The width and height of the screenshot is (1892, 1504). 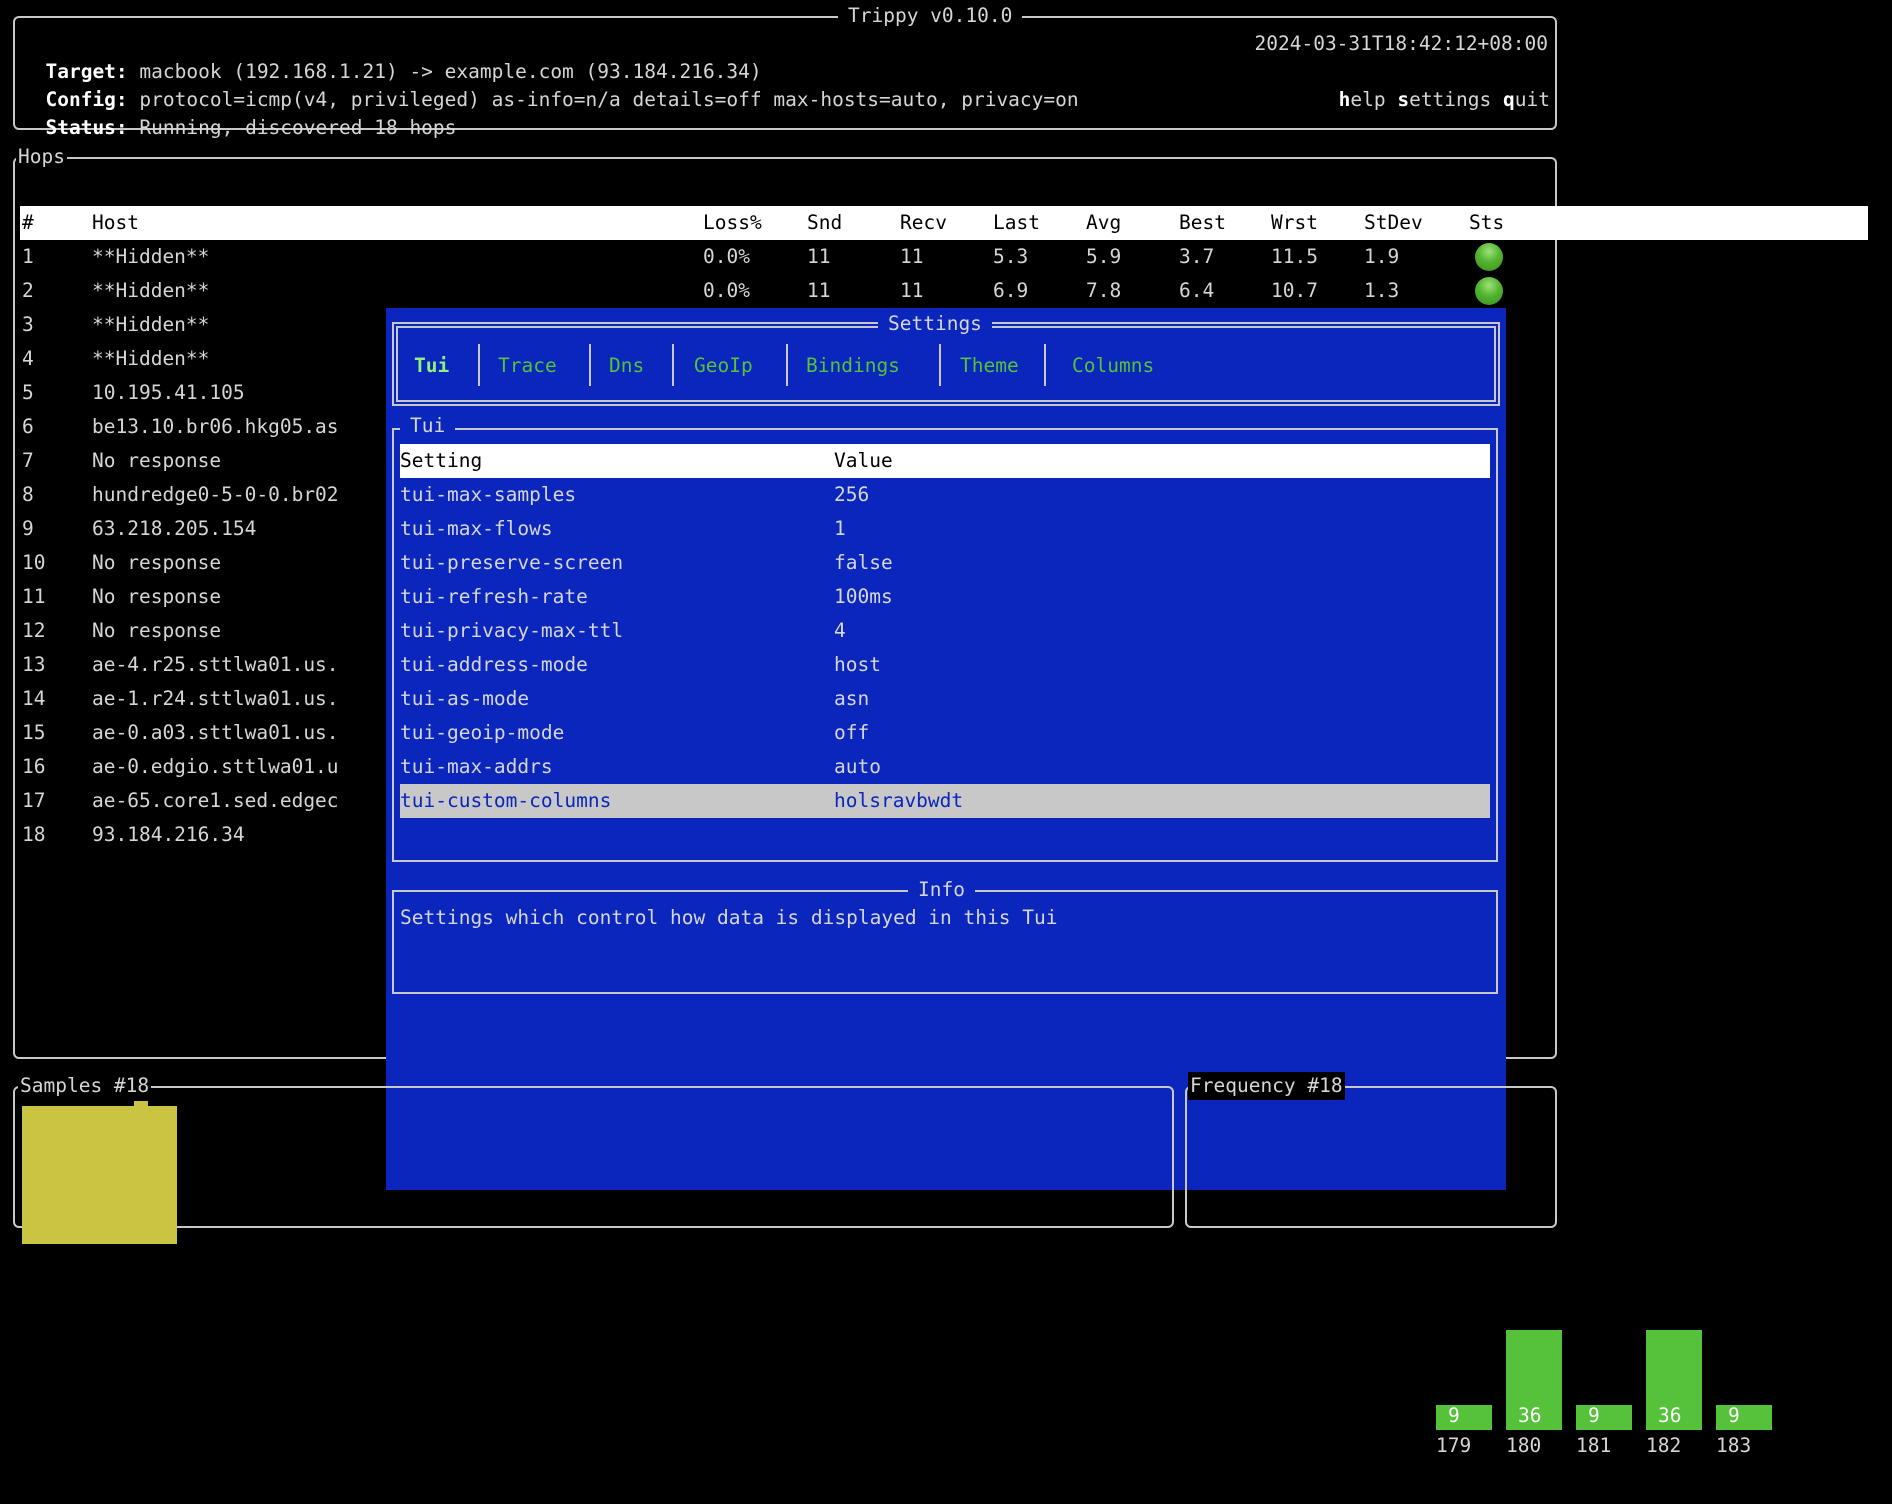 I want to click on hop-number: 5, so click(x=28, y=392).